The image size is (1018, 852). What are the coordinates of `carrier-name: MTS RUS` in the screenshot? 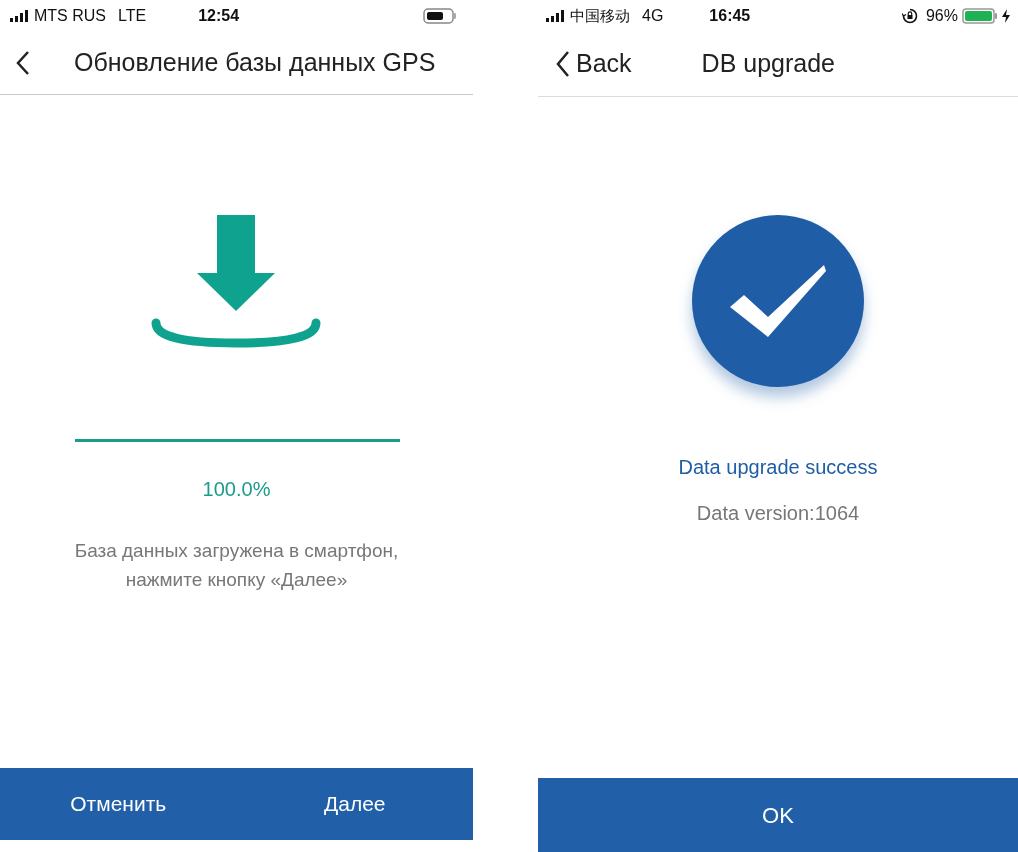 It's located at (70, 16).